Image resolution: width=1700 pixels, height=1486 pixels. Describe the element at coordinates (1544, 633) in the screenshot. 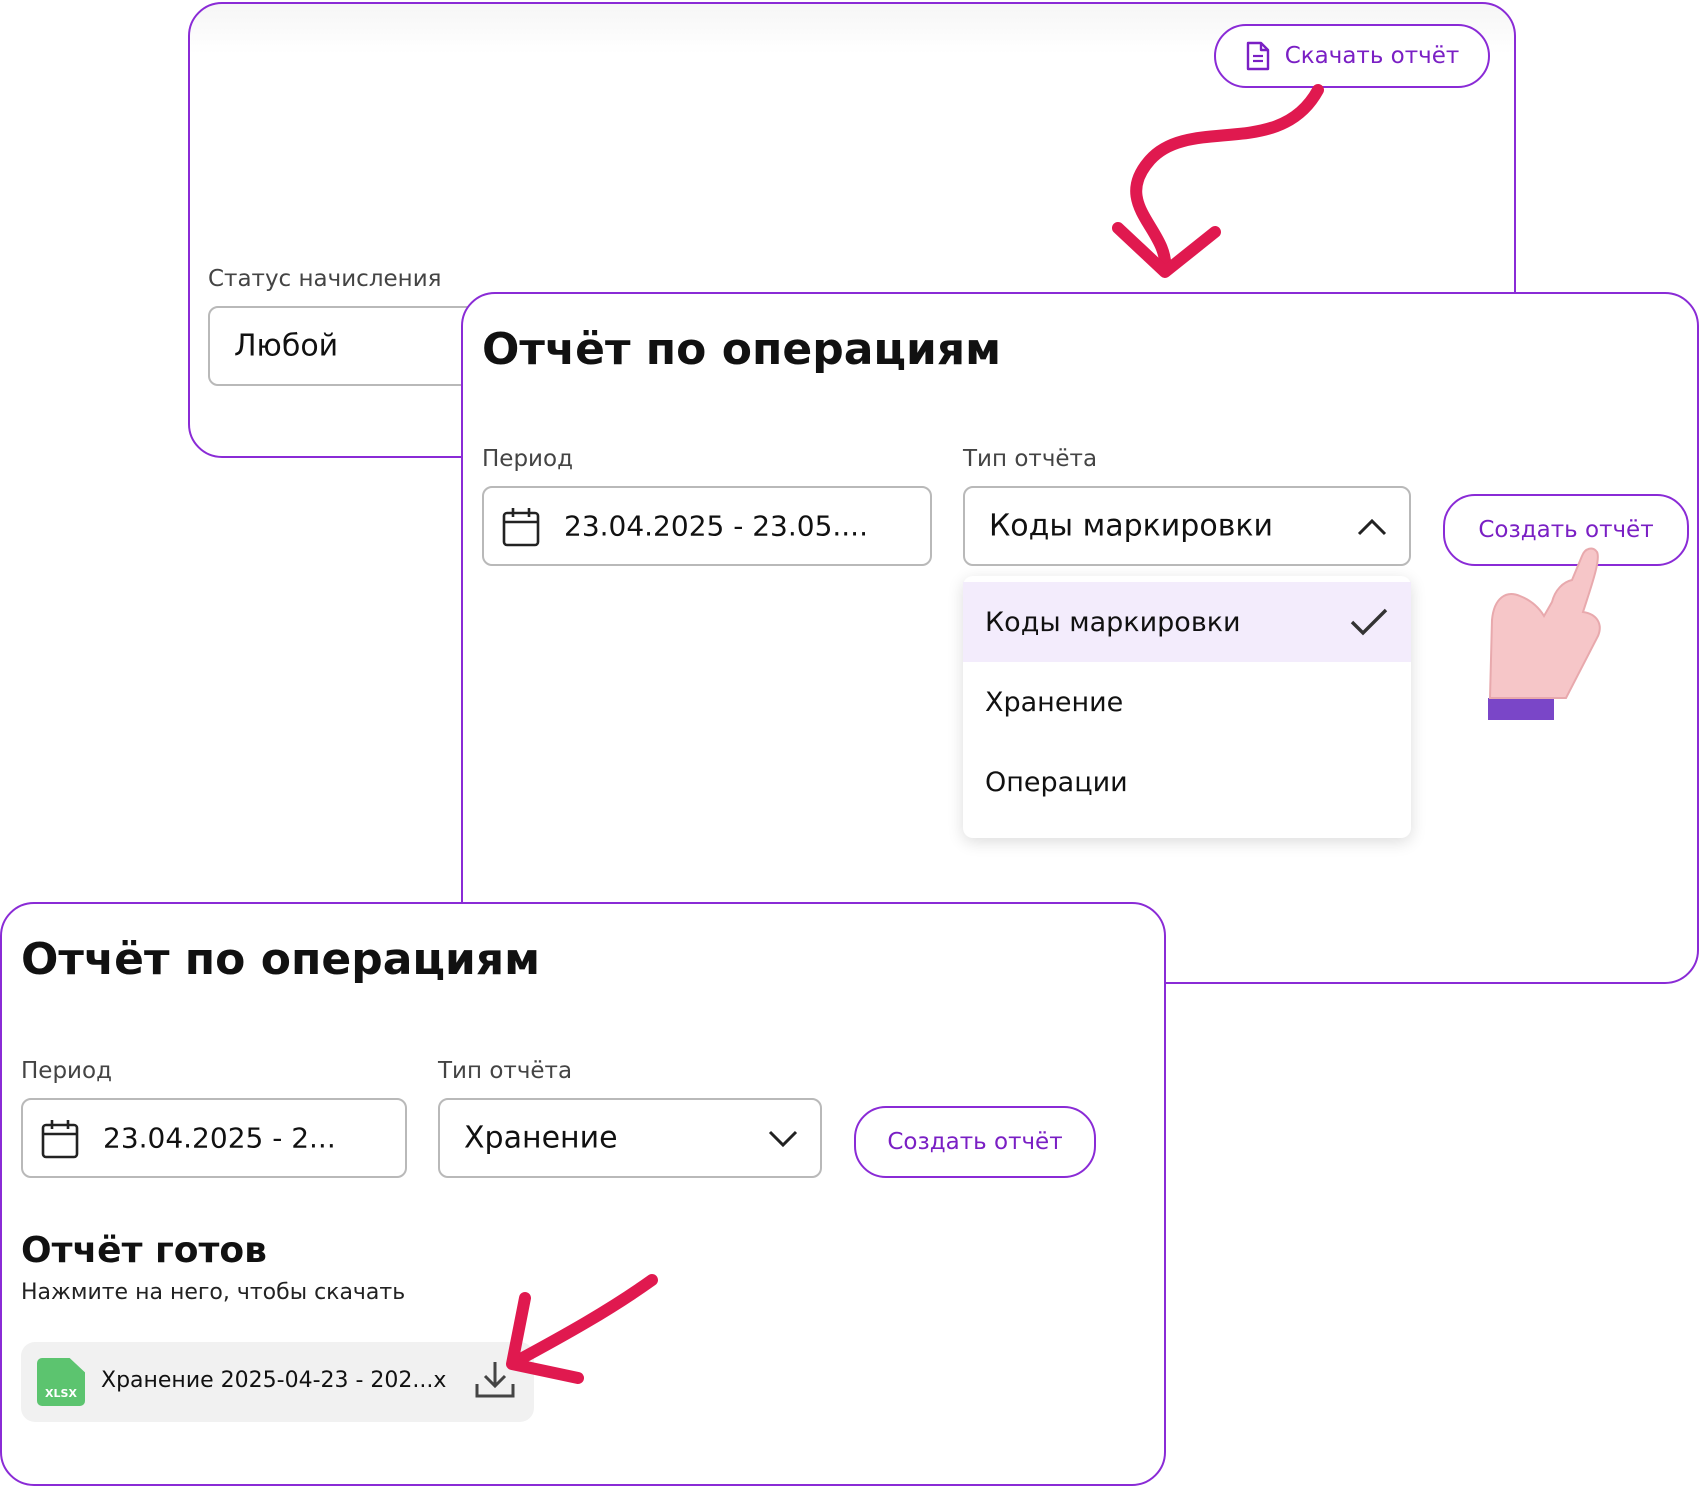

I see `pointing-hand-icon` at that location.